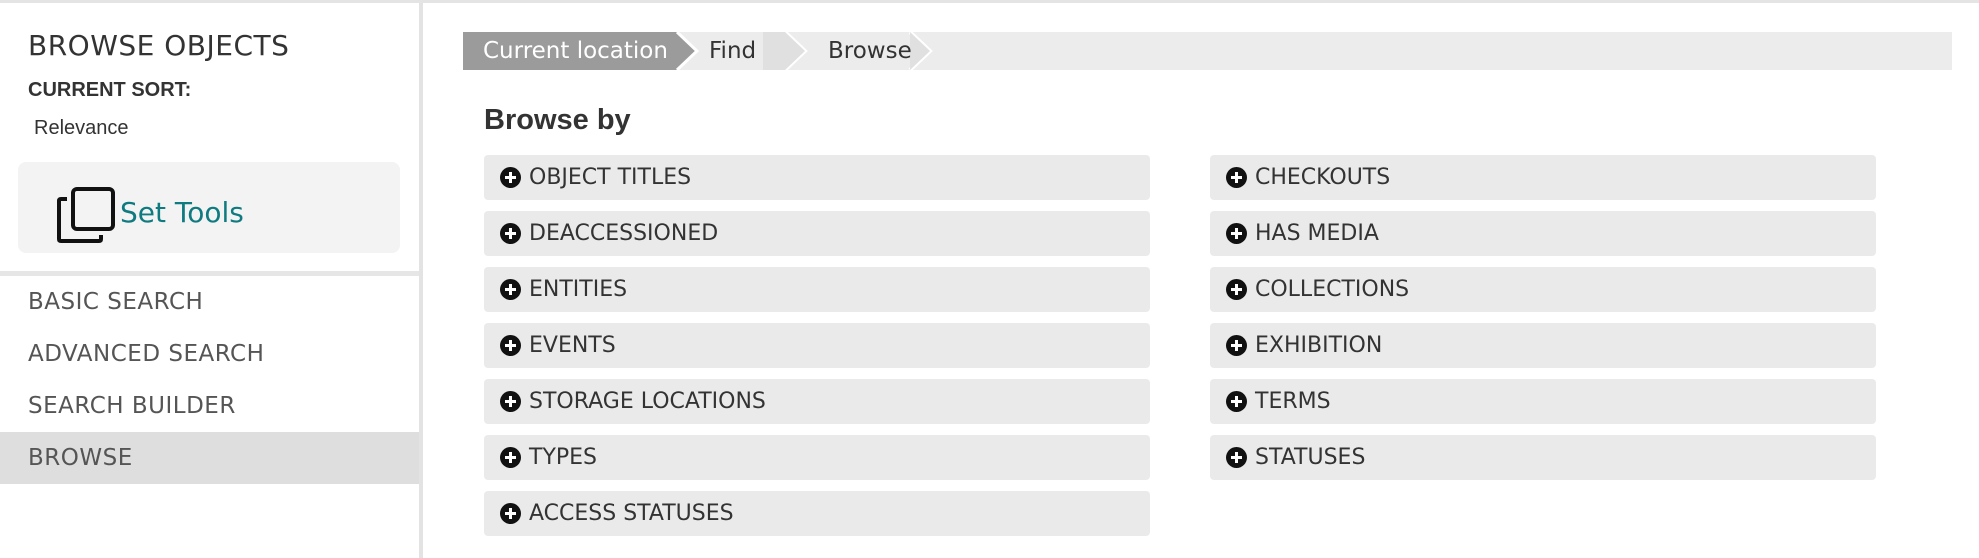 The image size is (1979, 558). I want to click on browse-by-heading: Browse by, so click(557, 120).